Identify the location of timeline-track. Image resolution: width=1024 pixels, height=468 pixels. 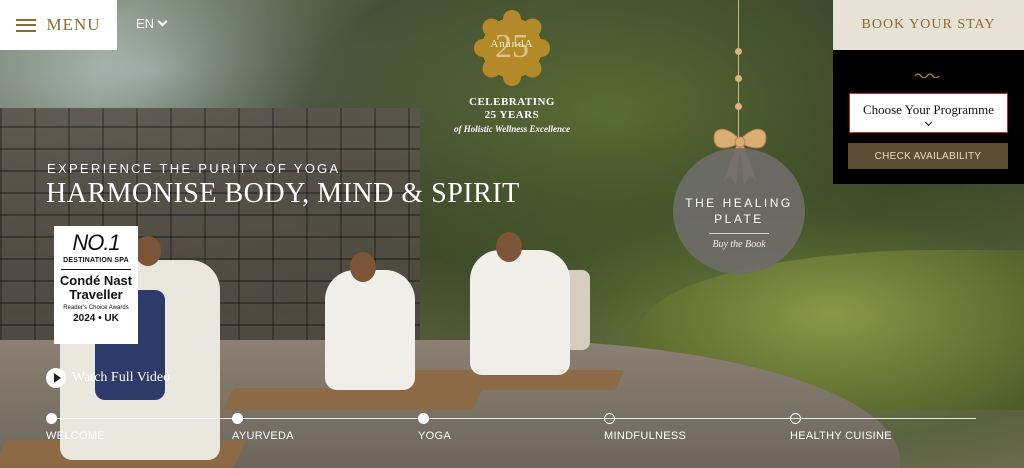
(511, 418).